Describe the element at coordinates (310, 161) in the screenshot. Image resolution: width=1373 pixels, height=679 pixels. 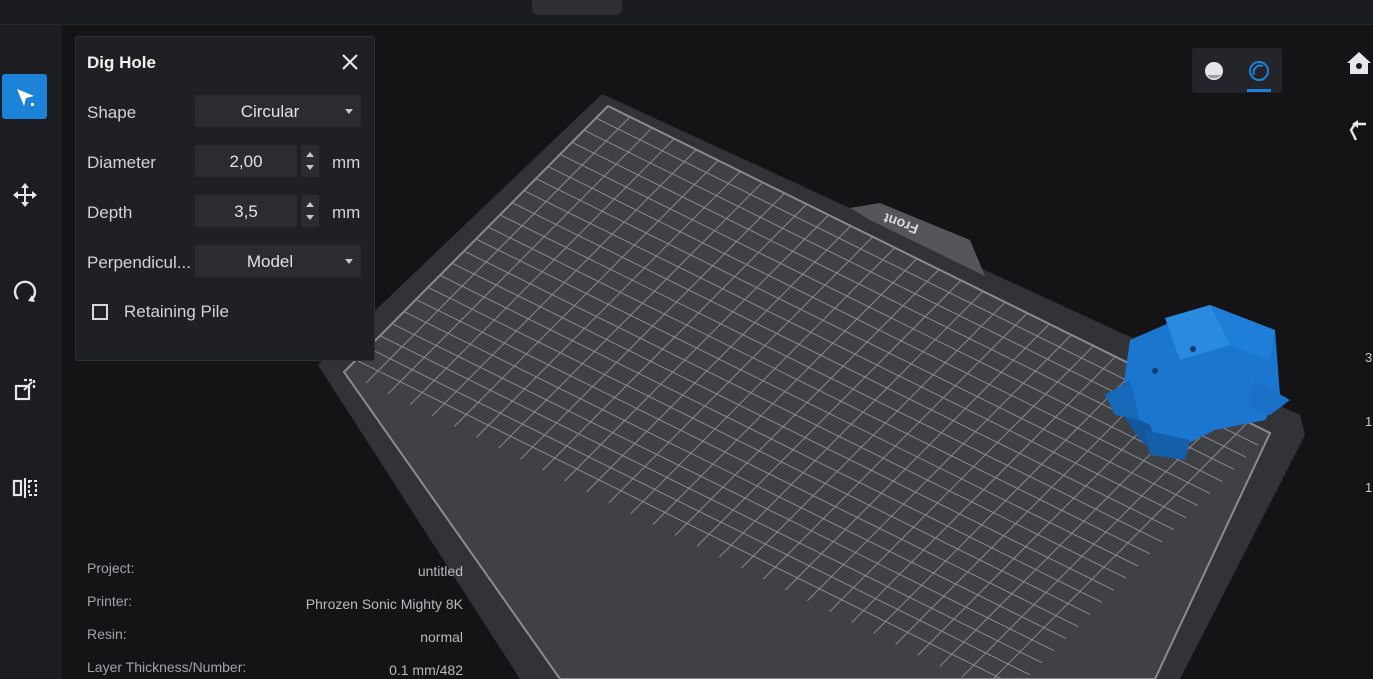
I see `diameter-stepper` at that location.